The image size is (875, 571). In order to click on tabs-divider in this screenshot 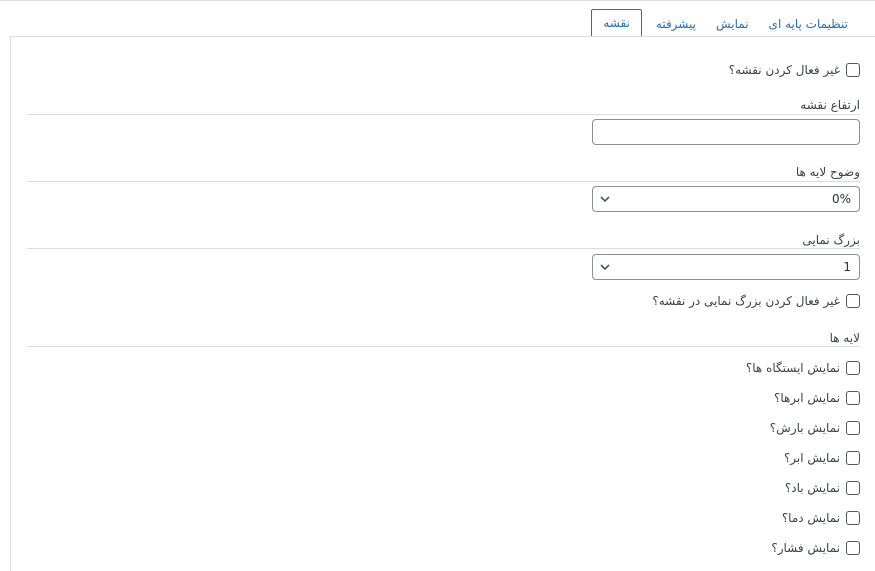, I will do `click(442, 36)`.